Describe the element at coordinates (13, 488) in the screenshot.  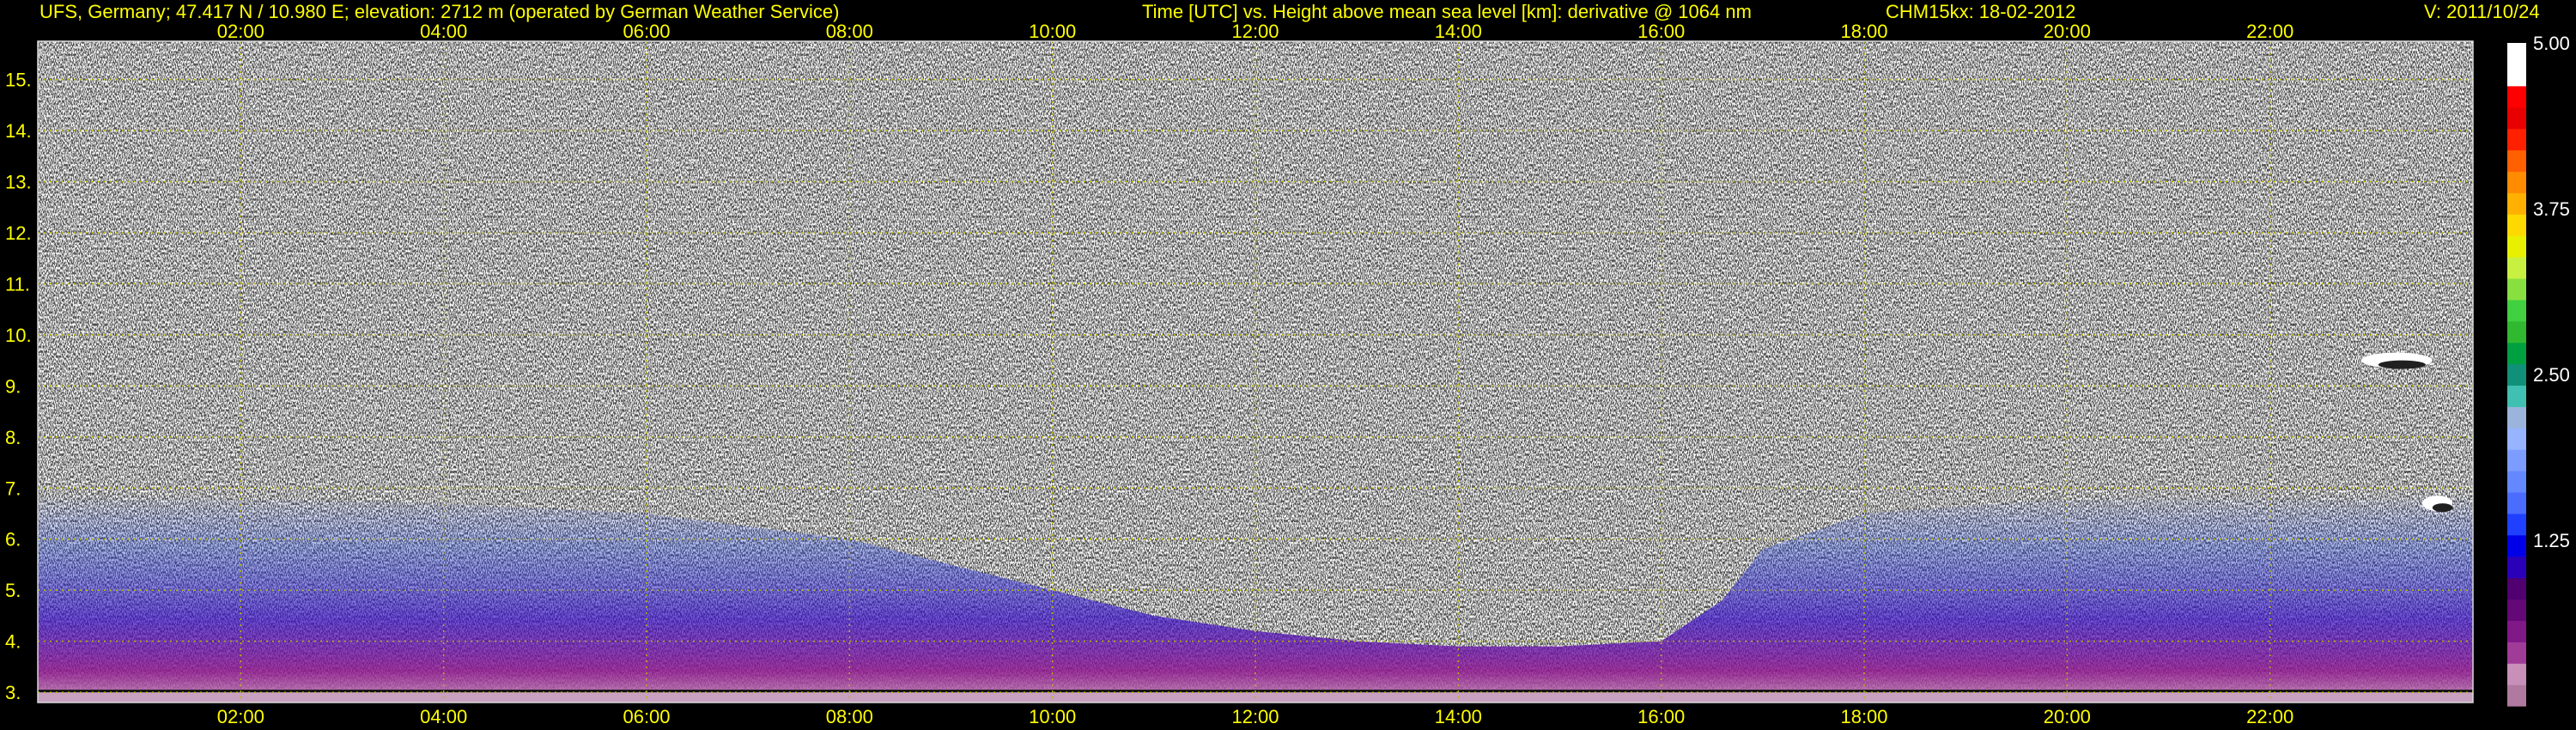
I see `y-tick-4: 7.` at that location.